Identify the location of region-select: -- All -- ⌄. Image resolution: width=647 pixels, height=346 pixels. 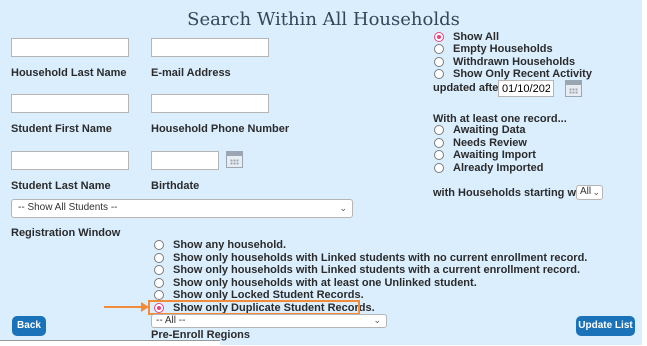
(269, 321).